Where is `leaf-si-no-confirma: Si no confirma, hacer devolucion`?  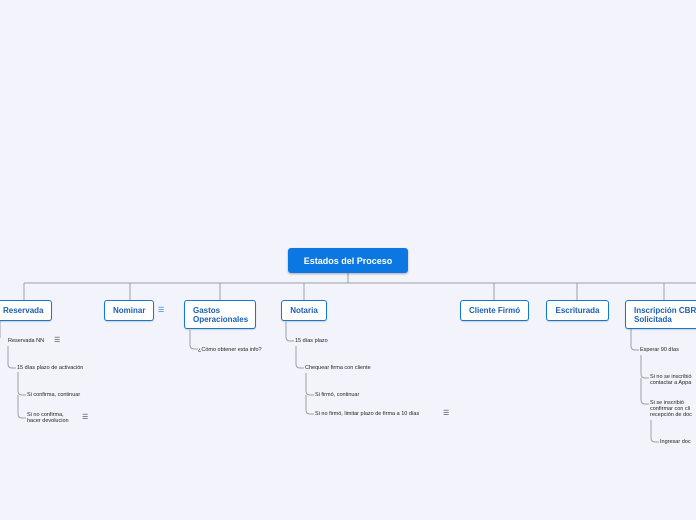 leaf-si-no-confirma: Si no confirma, hacer devolucion is located at coordinates (48, 418).